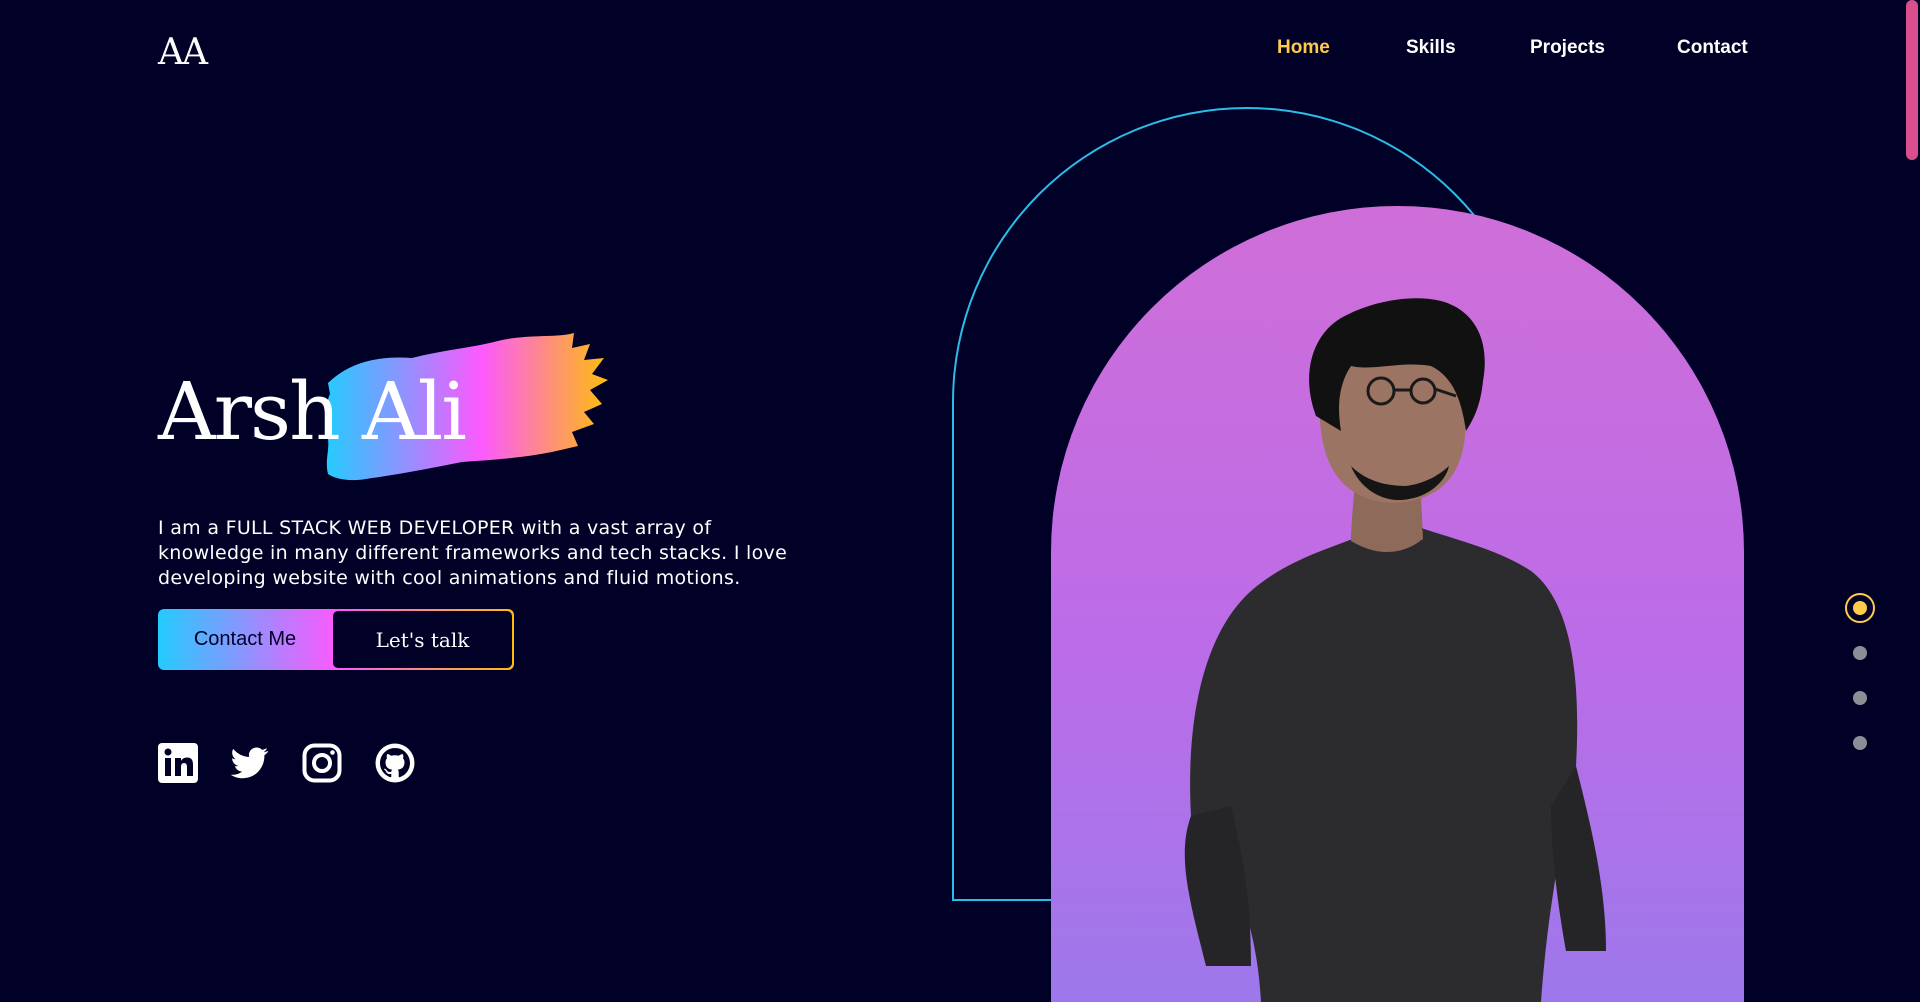  What do you see at coordinates (1712, 48) in the screenshot?
I see `nav-contact: Contact` at bounding box center [1712, 48].